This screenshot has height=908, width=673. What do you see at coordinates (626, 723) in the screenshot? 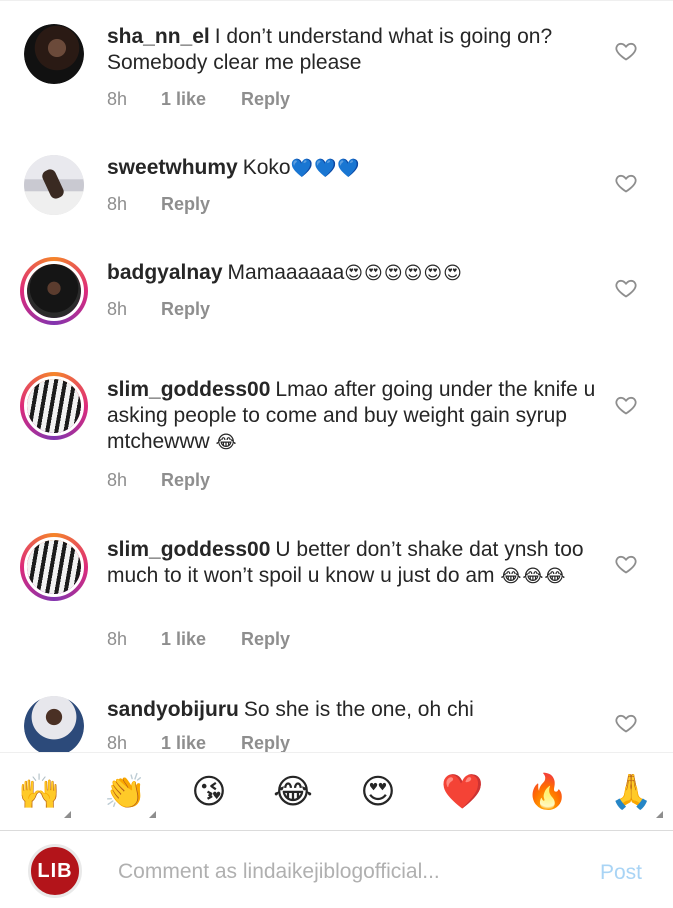
I see `like-heart-icon` at bounding box center [626, 723].